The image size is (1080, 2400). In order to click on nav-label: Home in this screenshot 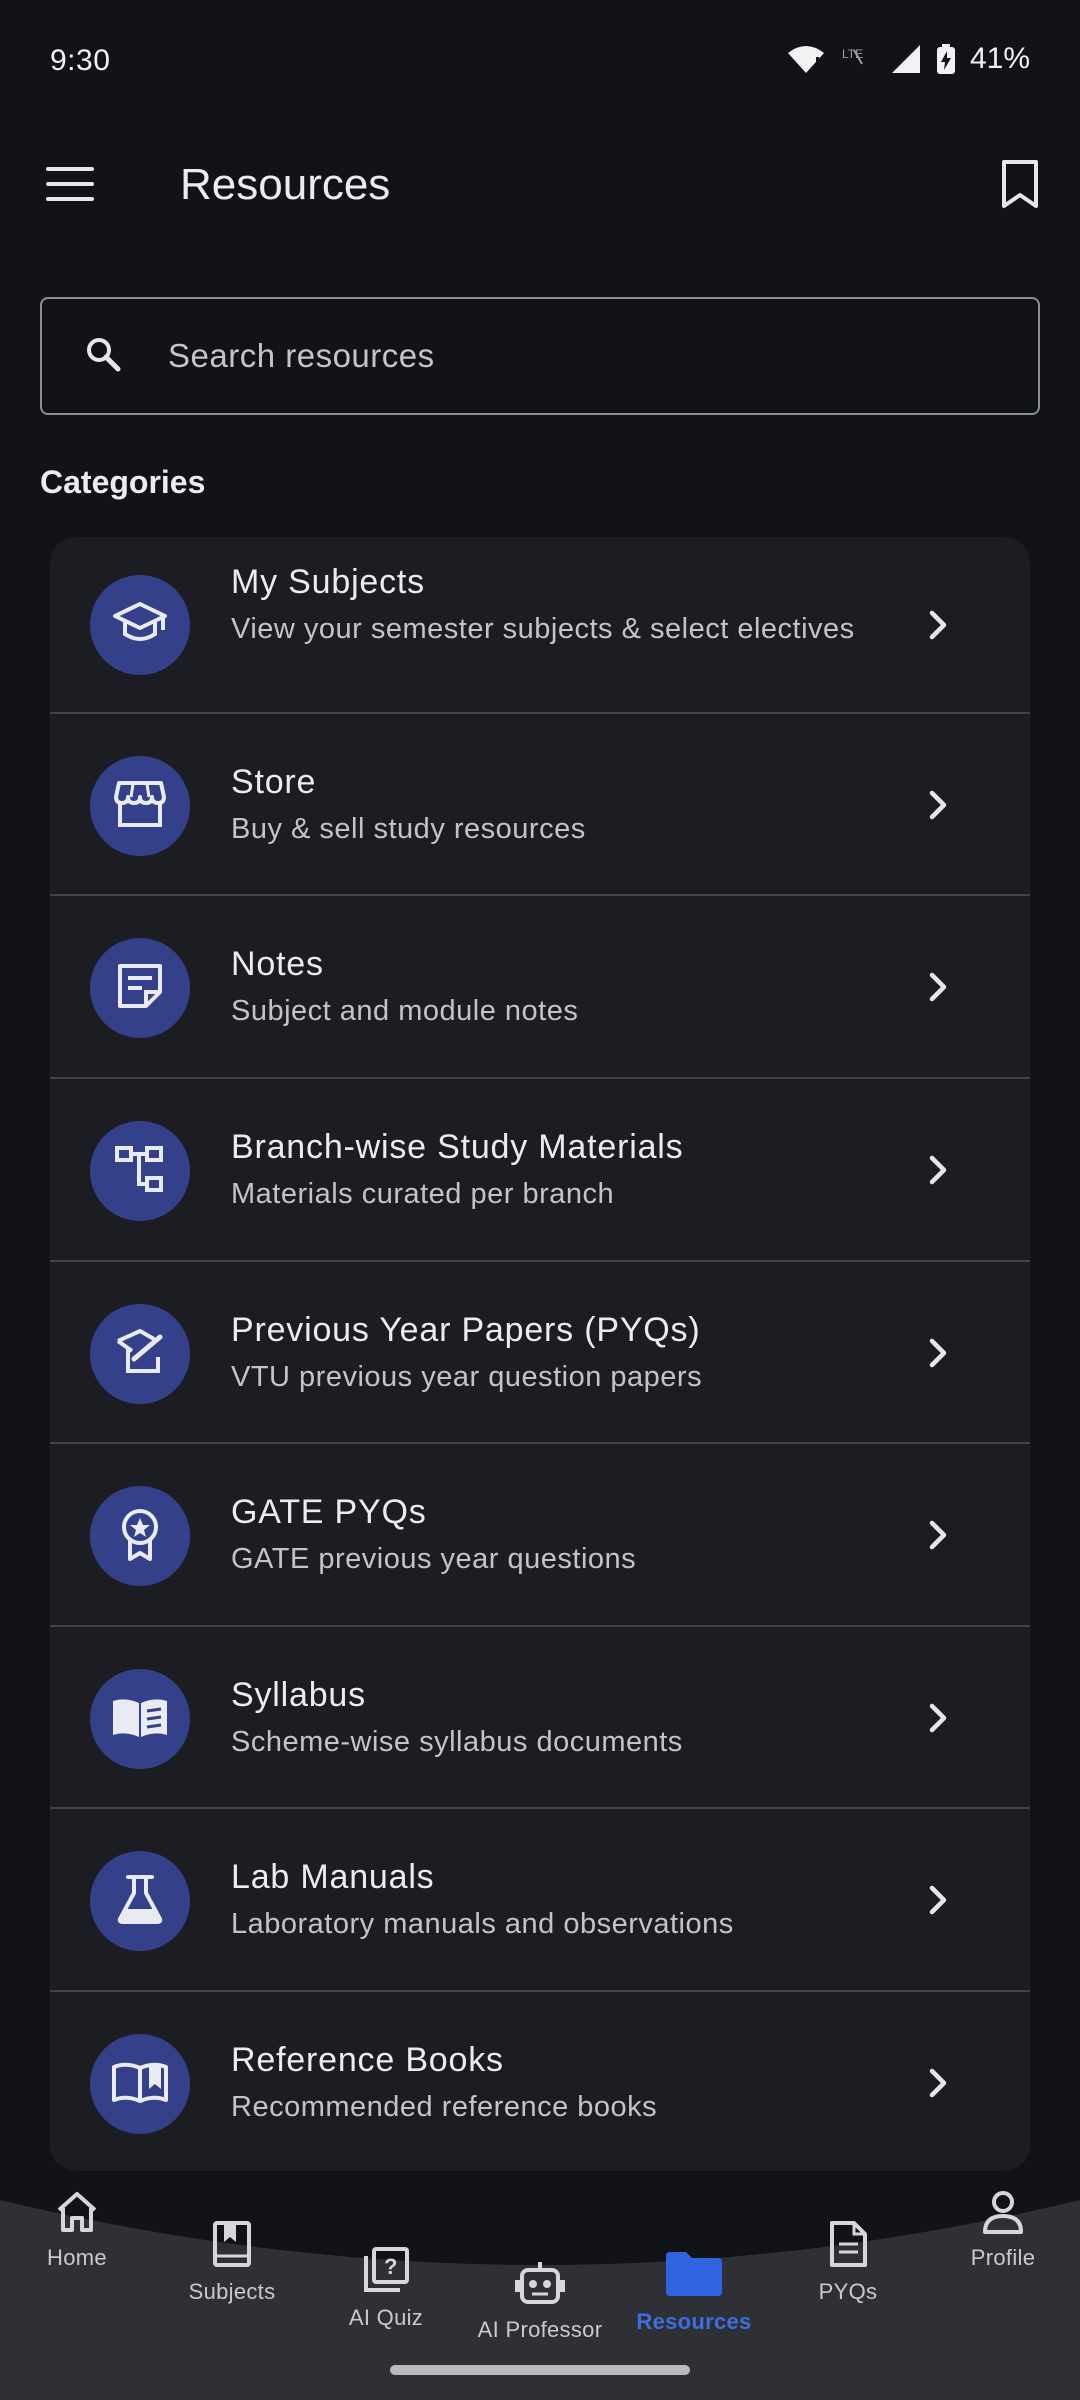, I will do `click(77, 2257)`.